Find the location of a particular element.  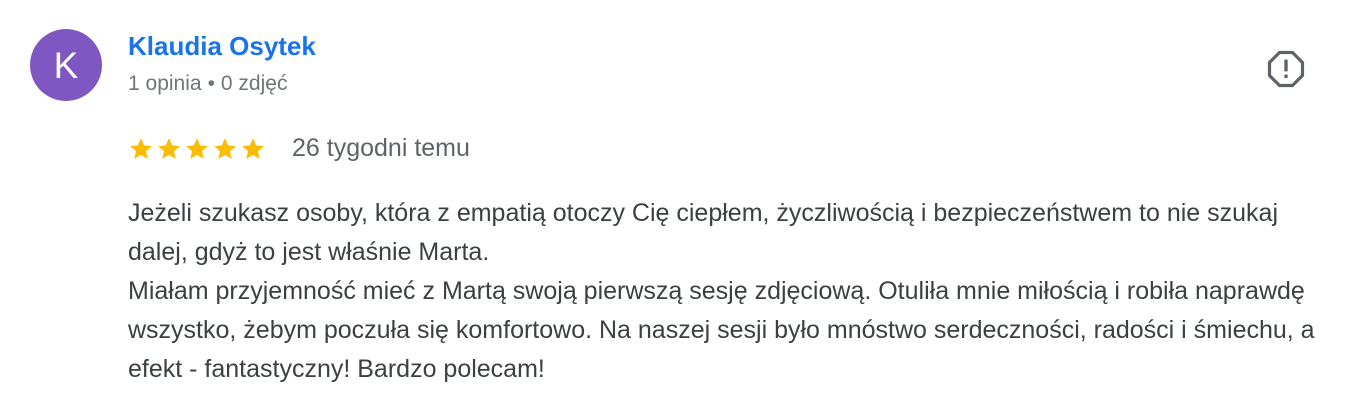

avatar-initial: K is located at coordinates (66, 65).